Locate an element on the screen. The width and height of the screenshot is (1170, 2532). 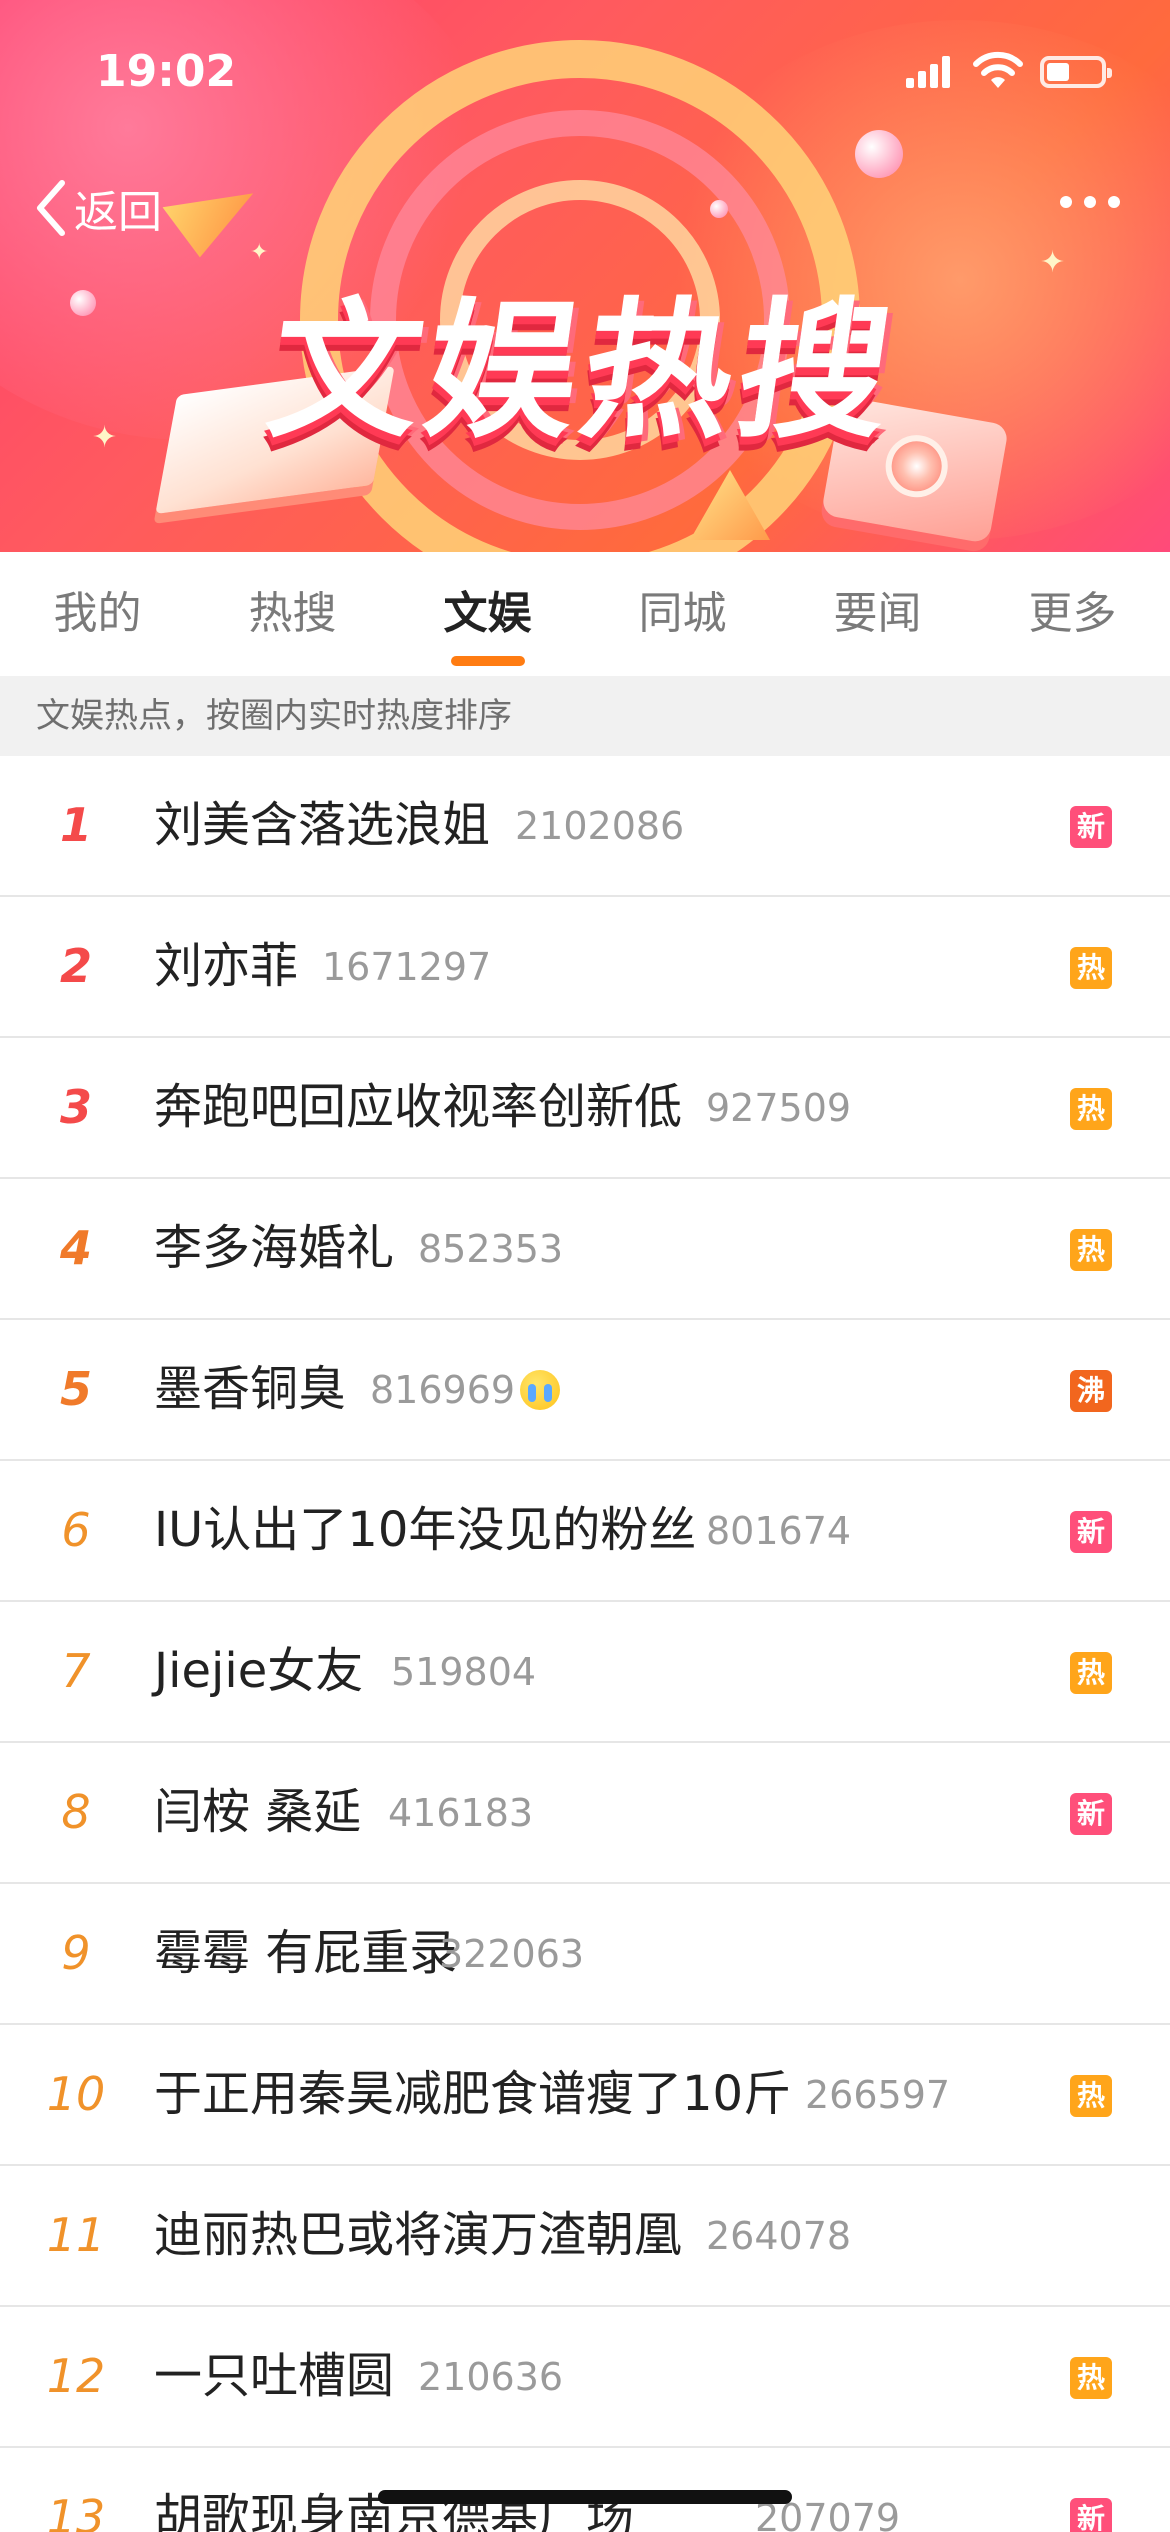
list-item: 3 奔跑吧回应收视率创新低 927509 热 is located at coordinates (585, 1108).